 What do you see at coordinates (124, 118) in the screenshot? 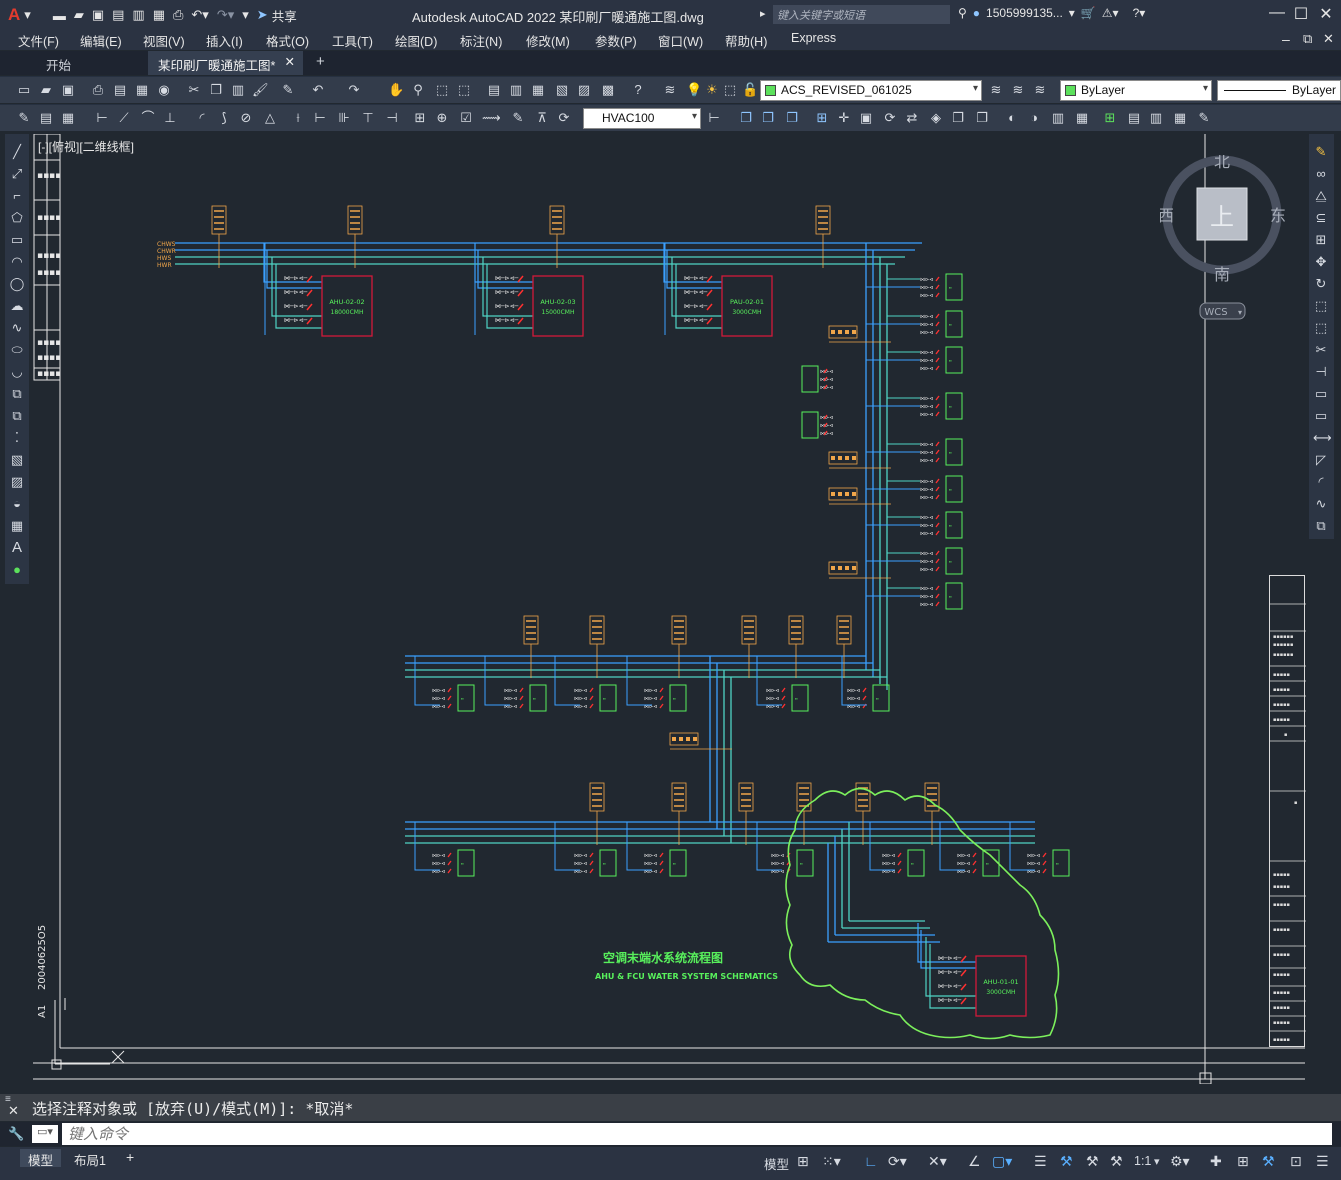
I see `aligned-dim-icon: ⟋` at bounding box center [124, 118].